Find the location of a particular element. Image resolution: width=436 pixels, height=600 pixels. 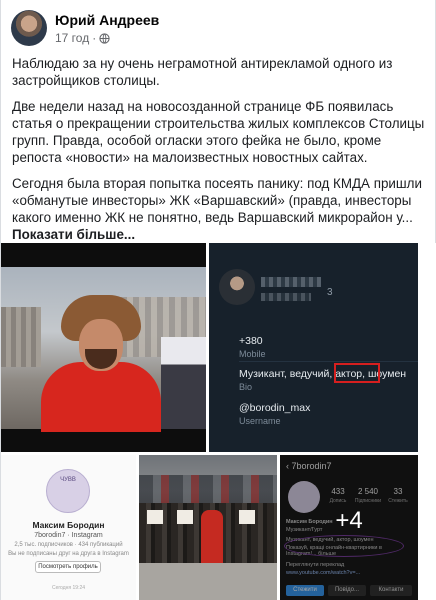

post-meta: 17 год · is located at coordinates (82, 38).